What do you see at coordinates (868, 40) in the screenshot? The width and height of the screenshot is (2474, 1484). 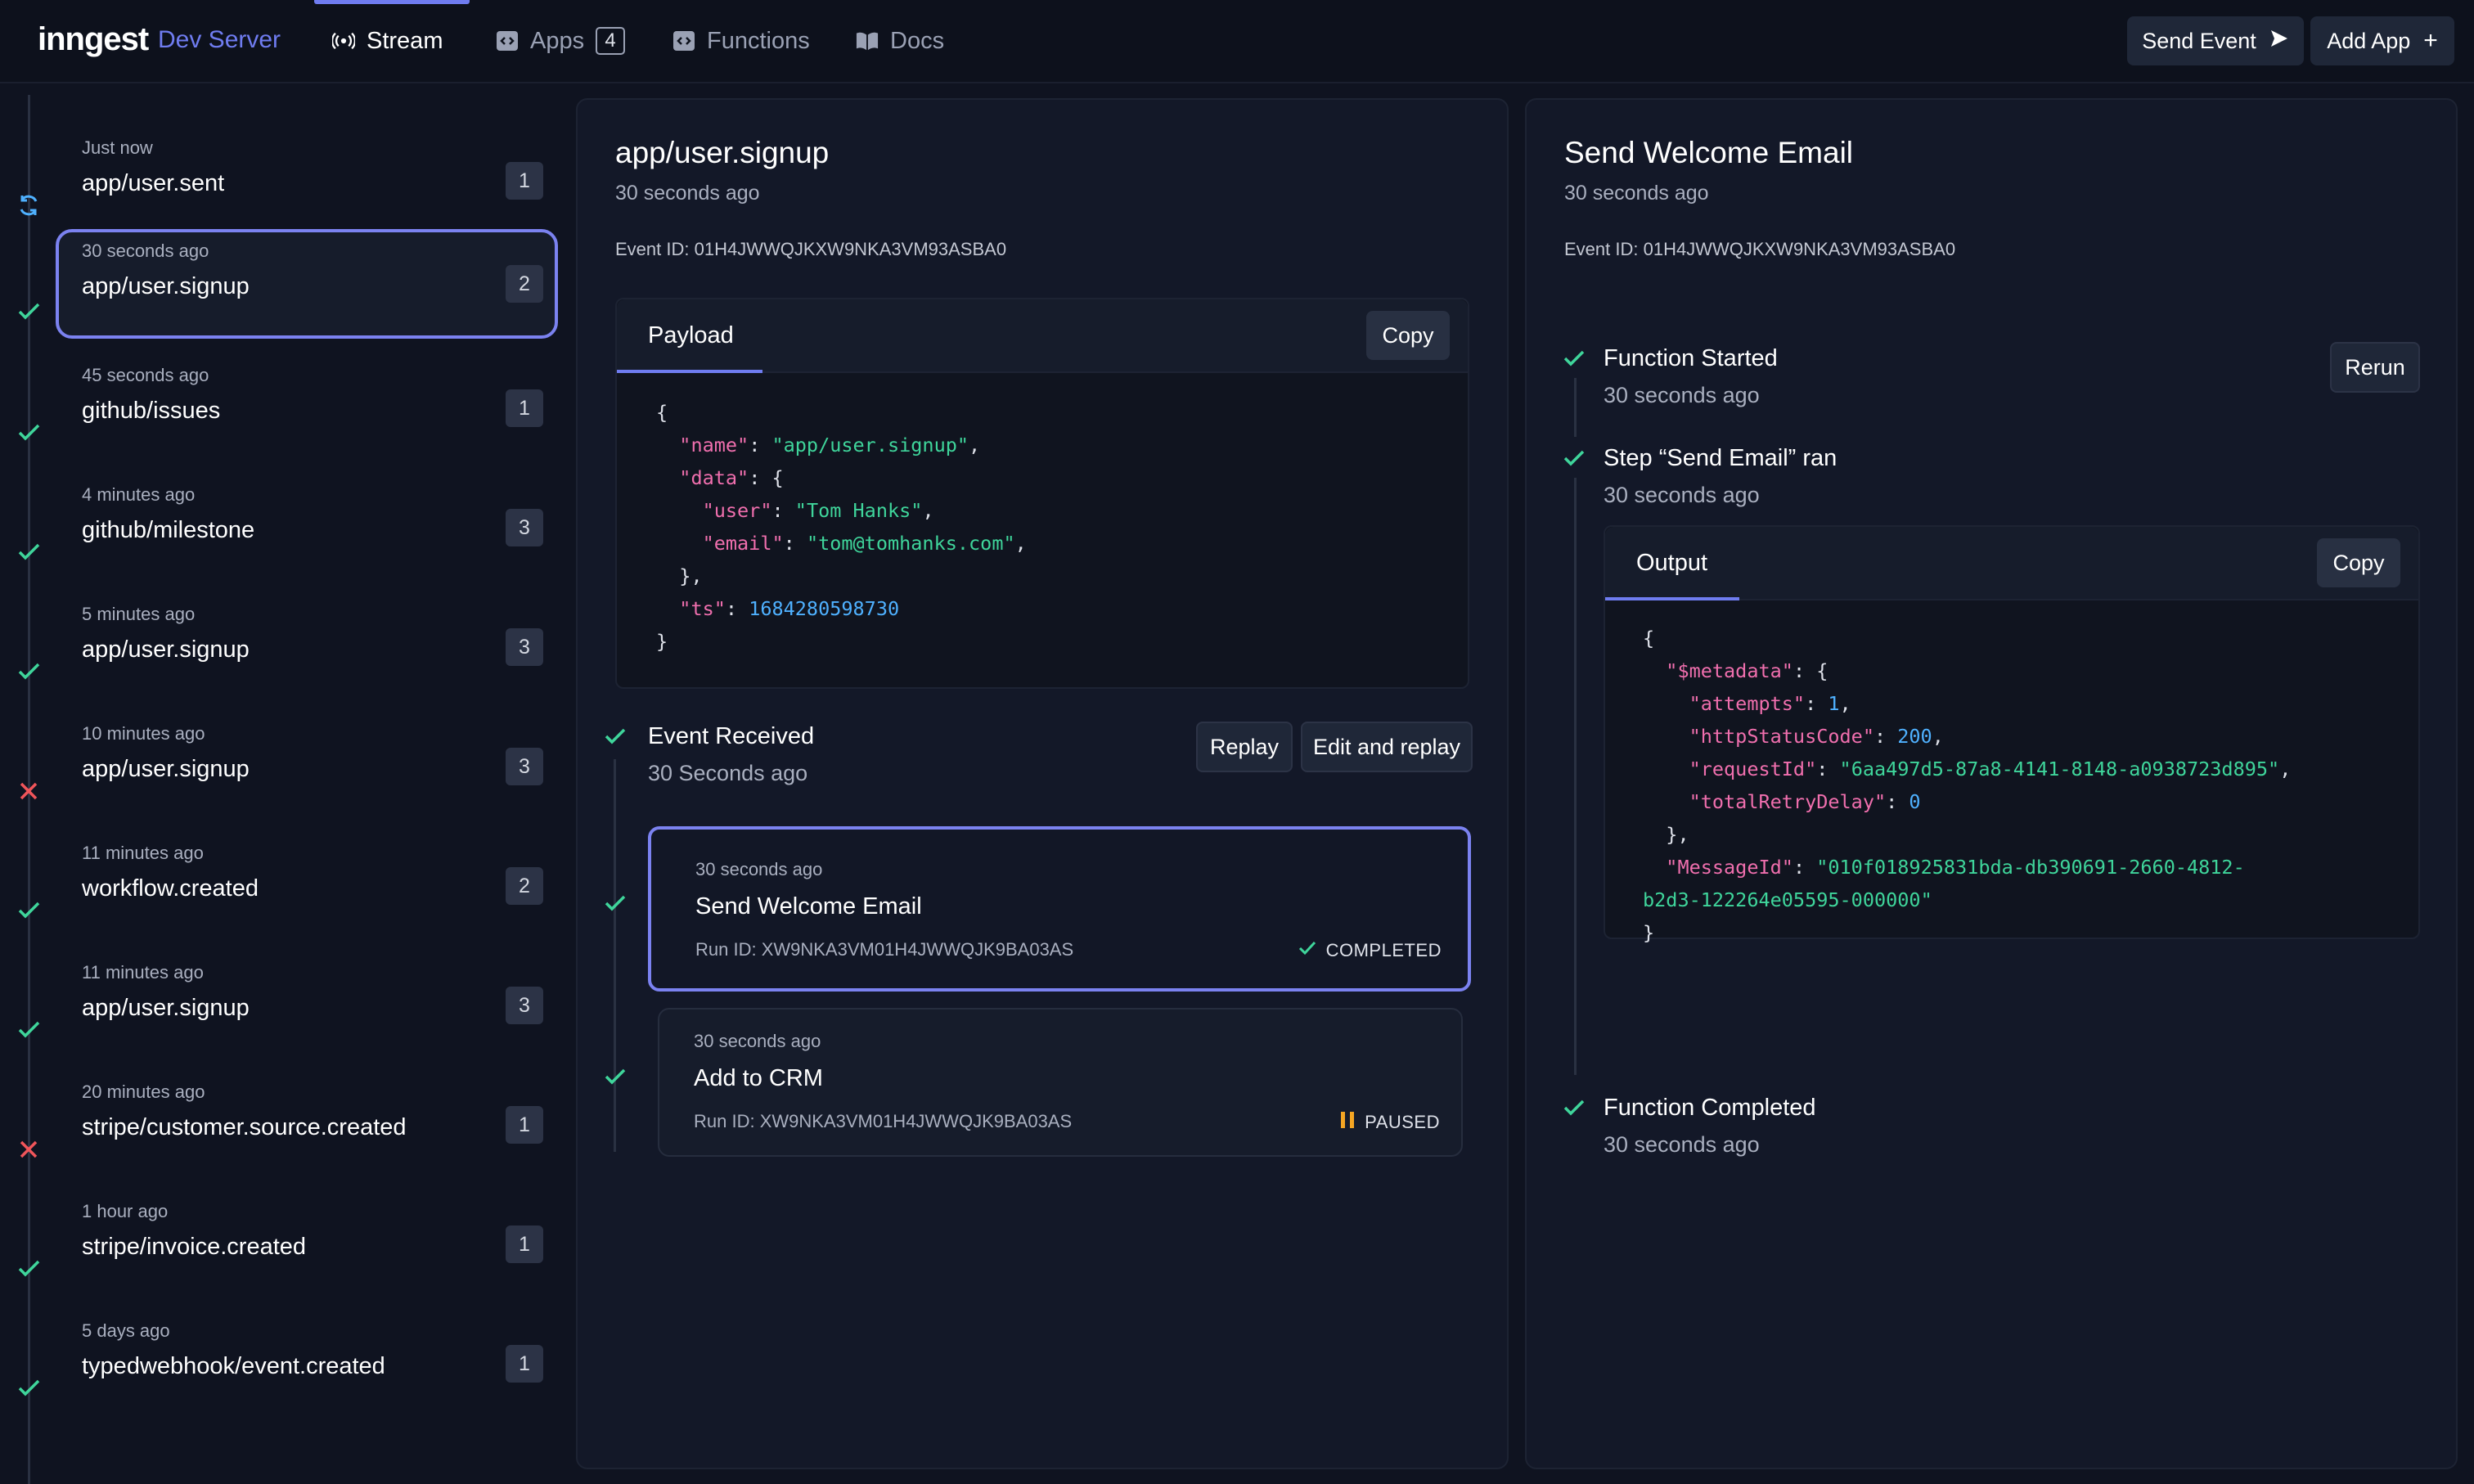 I see `book-icon` at bounding box center [868, 40].